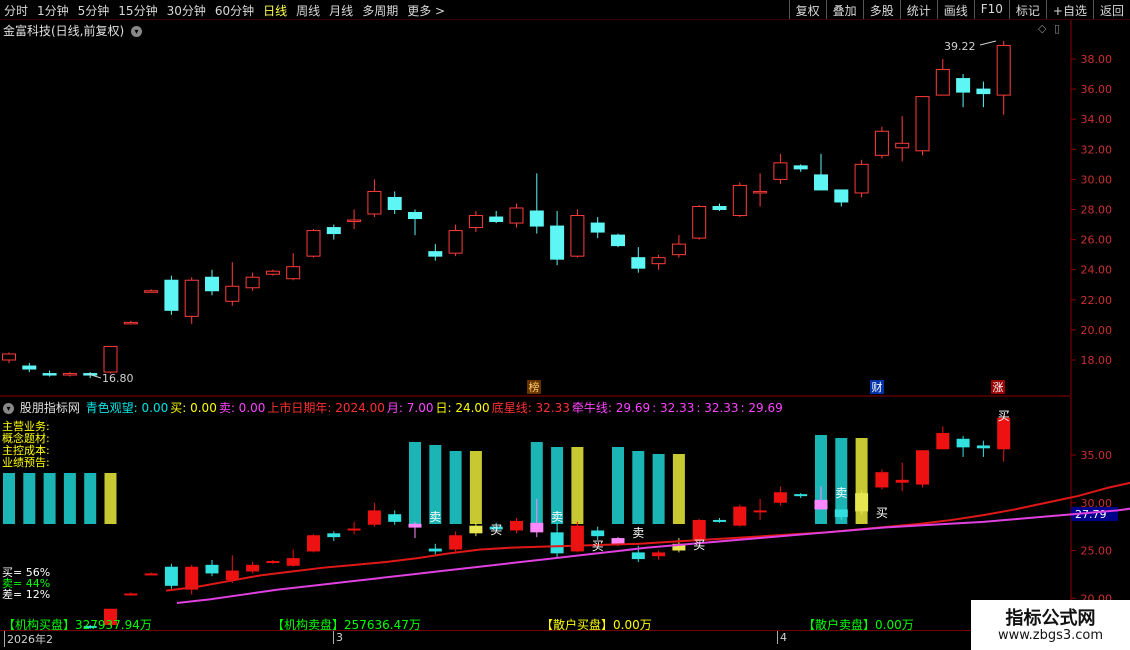 The height and width of the screenshot is (650, 1130). I want to click on watermark-logo: 指标公式网 www.zbgs3.com, so click(1050, 625).